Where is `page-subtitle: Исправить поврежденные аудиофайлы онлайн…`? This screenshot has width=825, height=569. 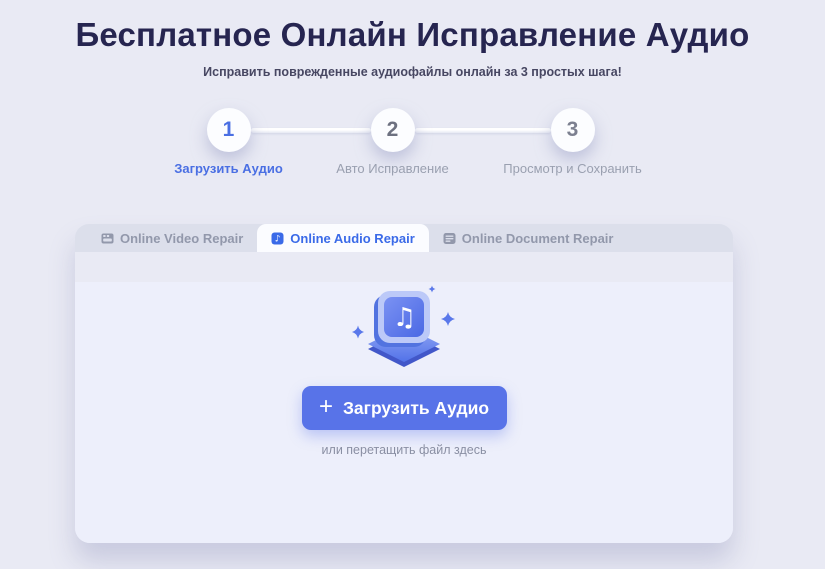 page-subtitle: Исправить поврежденные аудиофайлы онлайн… is located at coordinates (412, 72).